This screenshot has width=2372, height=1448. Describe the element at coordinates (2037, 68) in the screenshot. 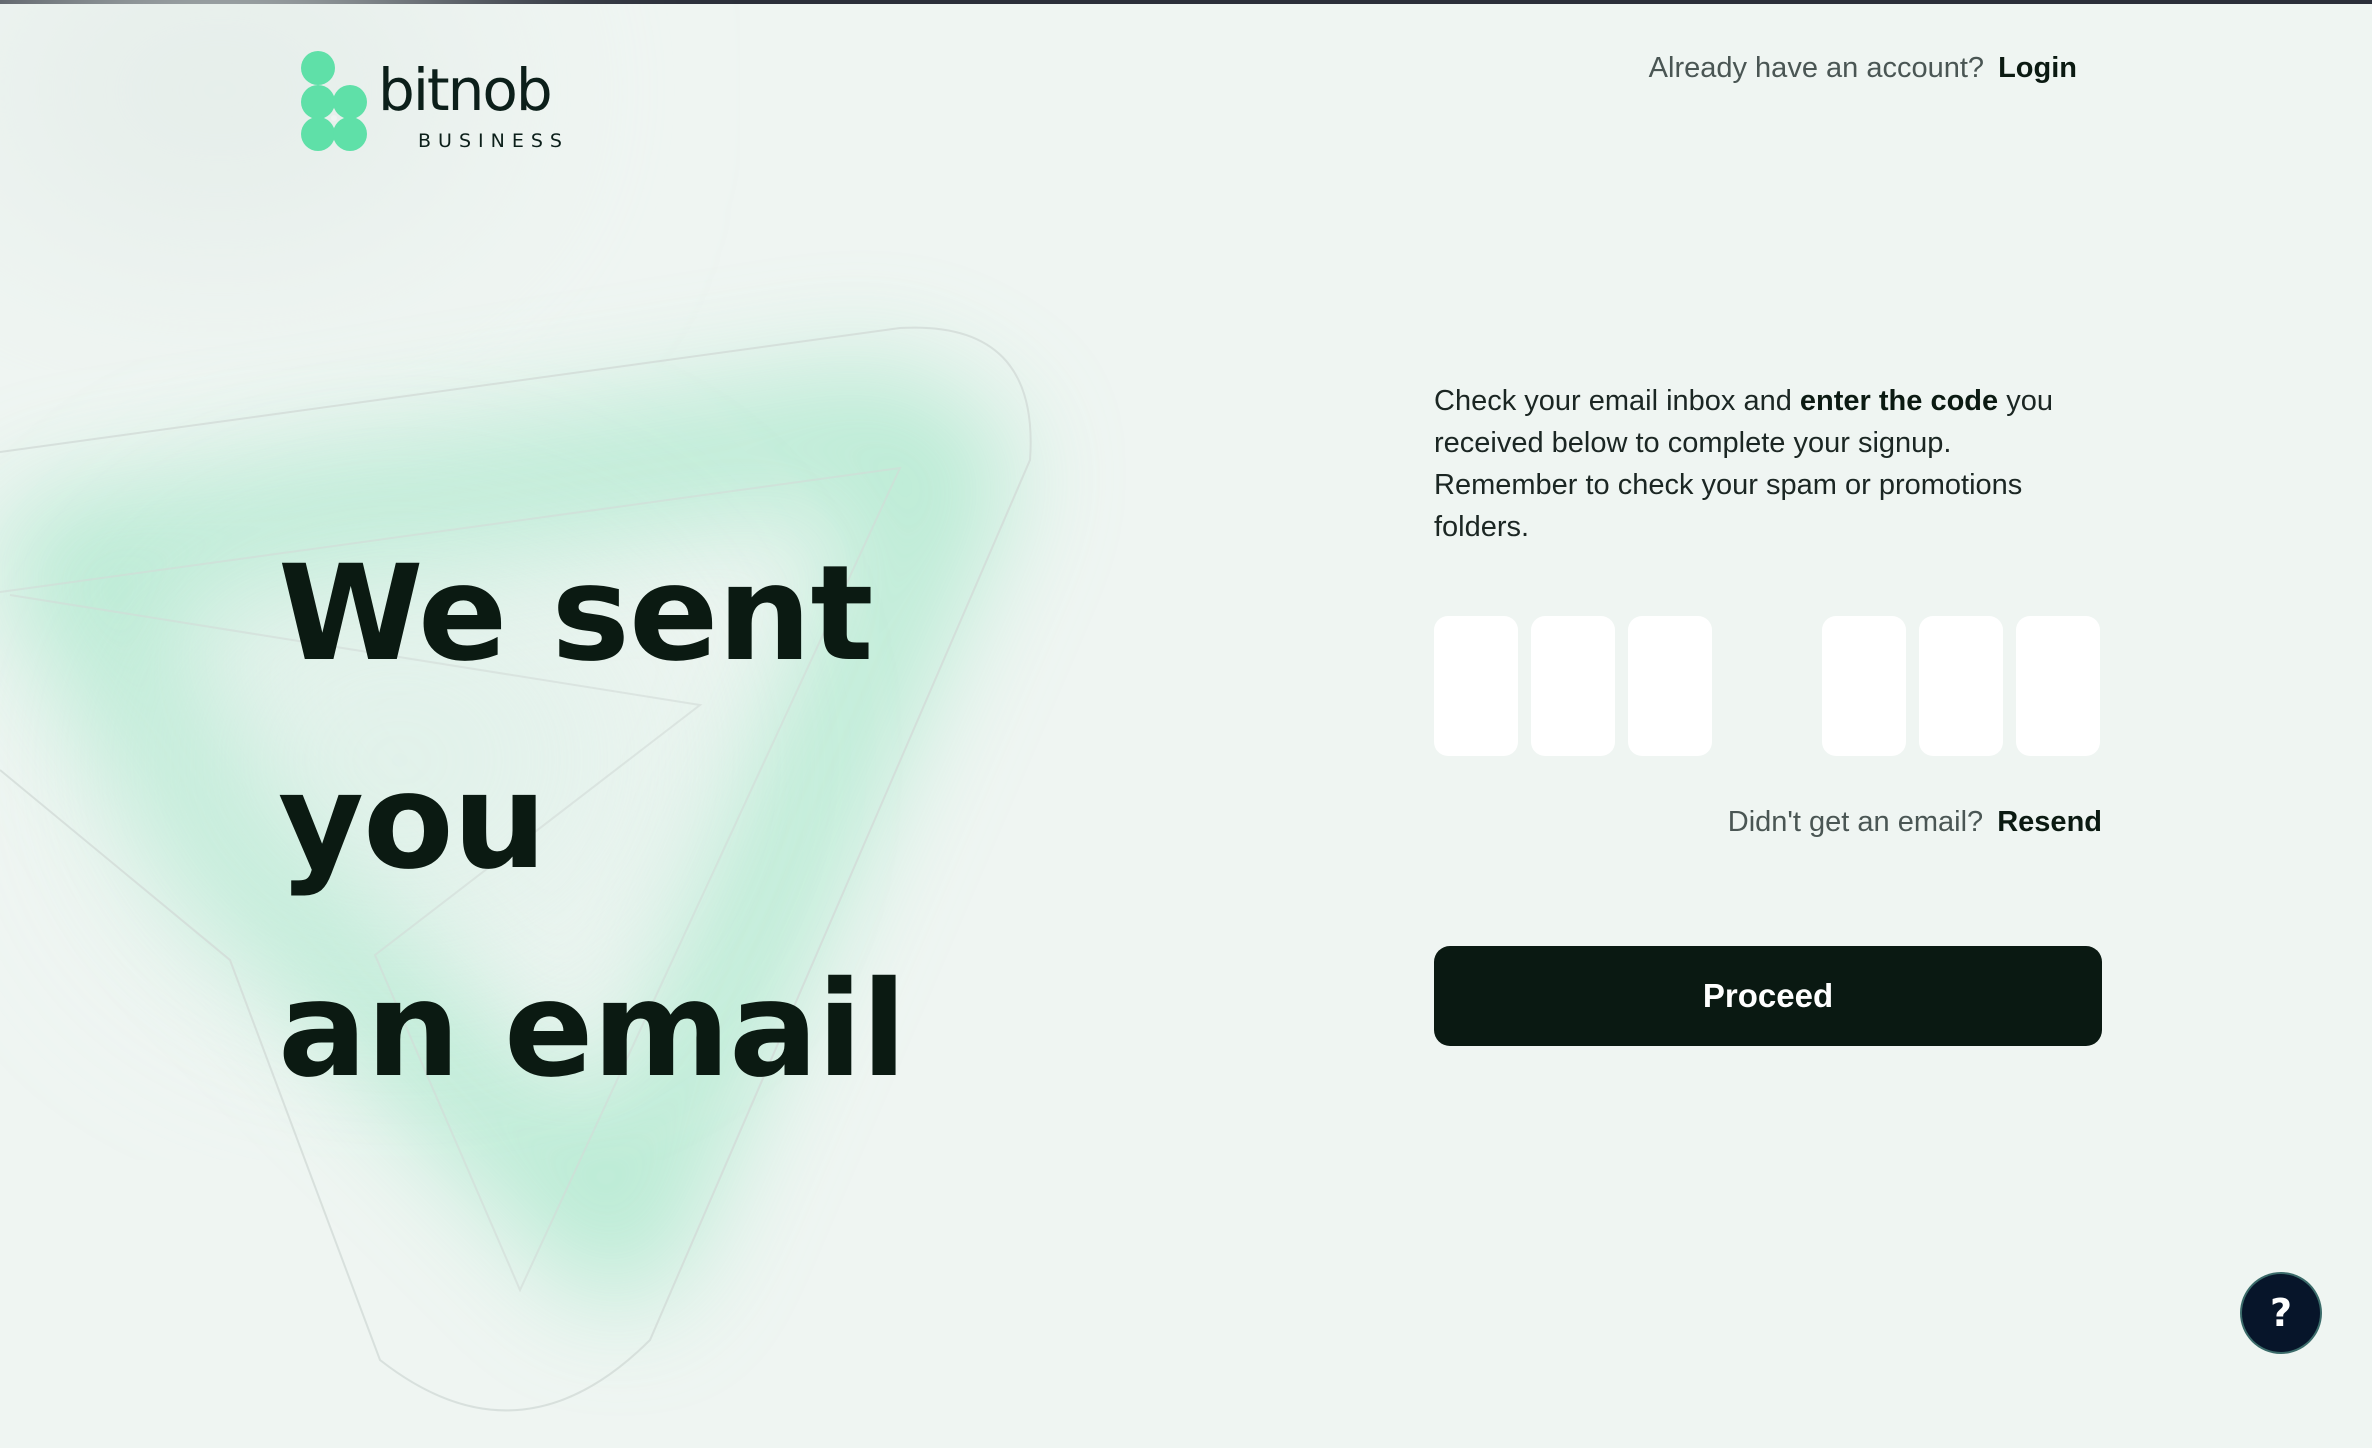

I see `login-link: Login` at that location.